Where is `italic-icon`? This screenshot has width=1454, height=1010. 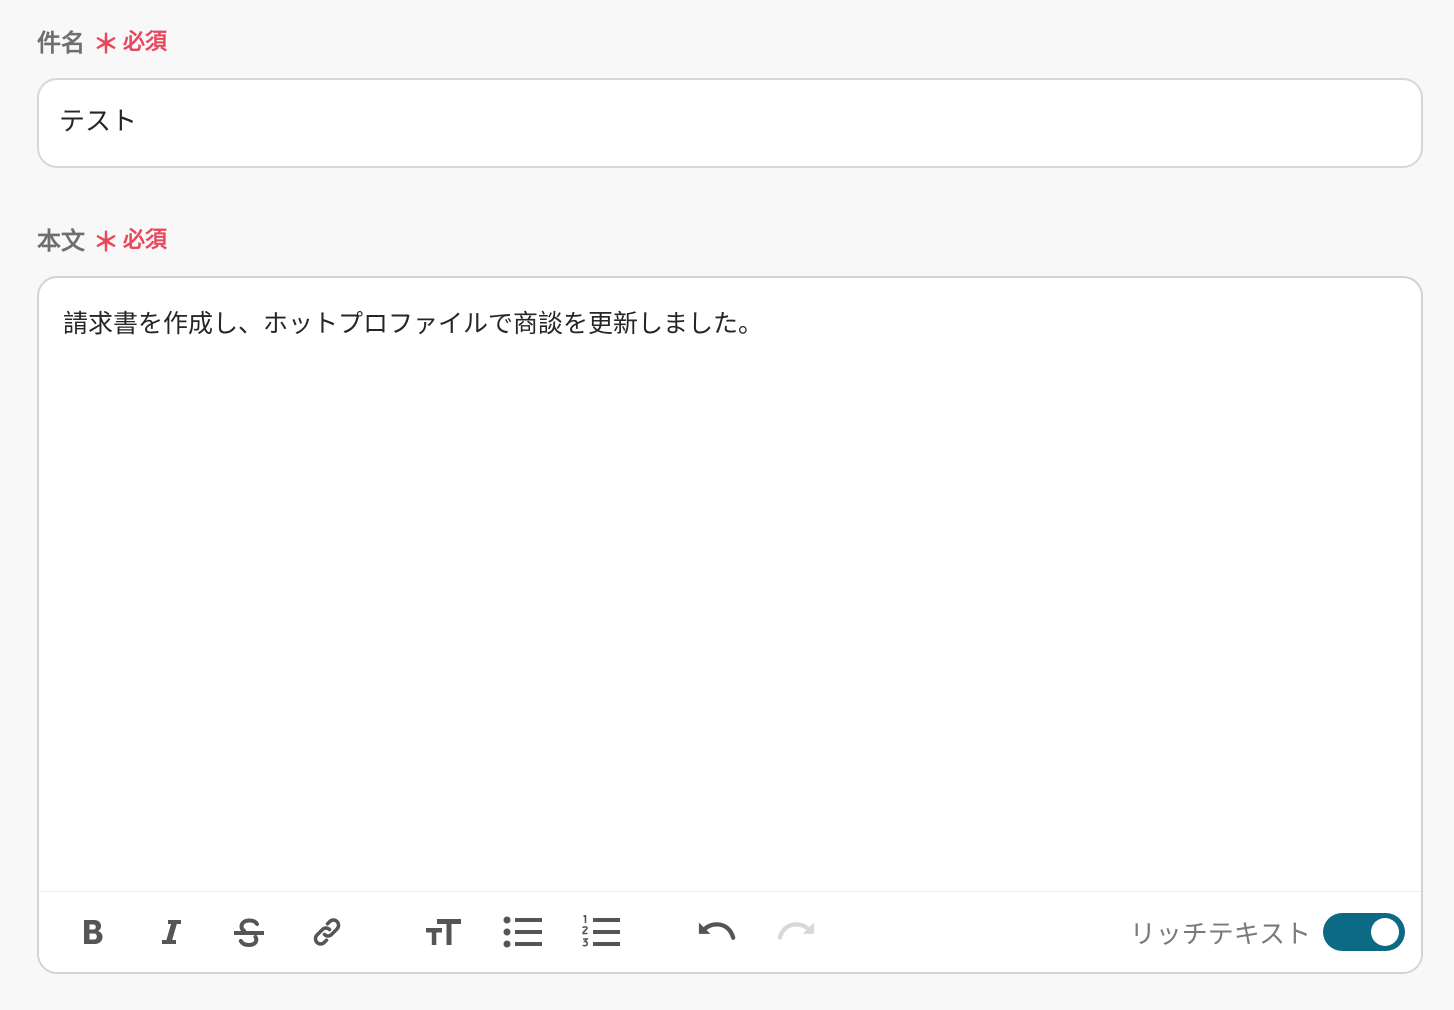
italic-icon is located at coordinates (171, 932).